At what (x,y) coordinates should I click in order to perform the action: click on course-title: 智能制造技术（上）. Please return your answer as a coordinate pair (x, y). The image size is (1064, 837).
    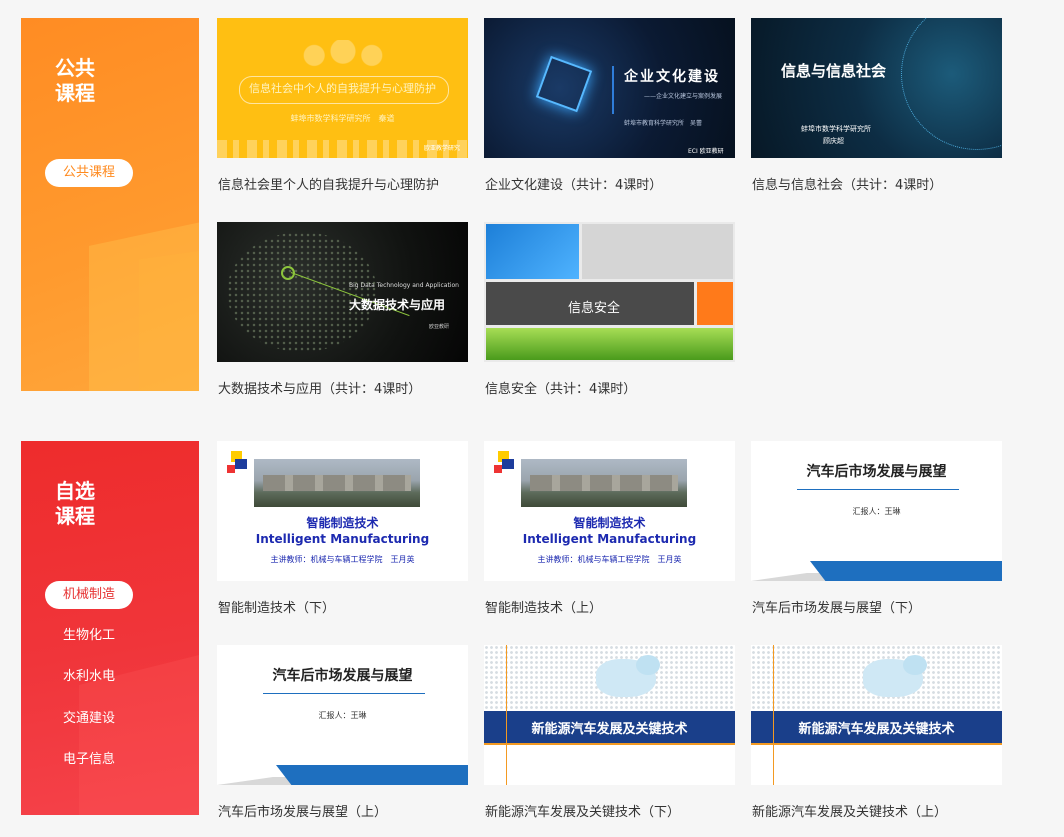
    Looking at the image, I should click on (543, 606).